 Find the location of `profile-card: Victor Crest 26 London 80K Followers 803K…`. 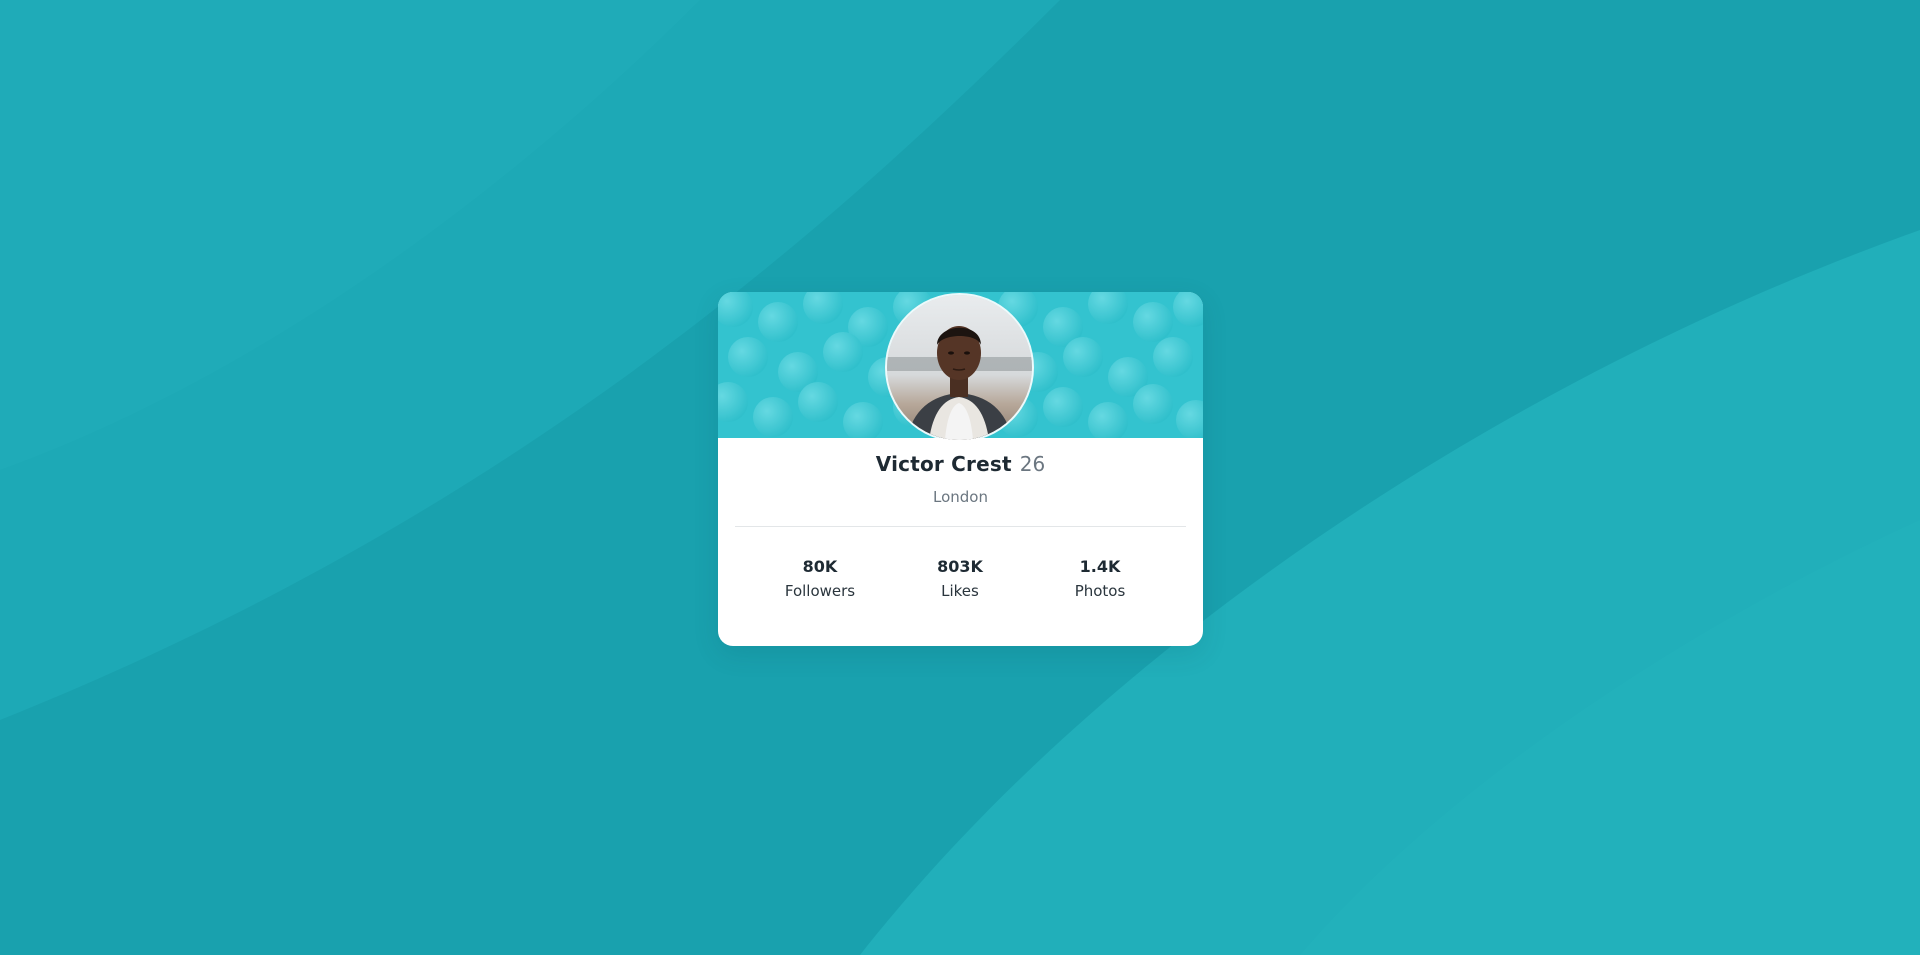

profile-card: Victor Crest 26 London 80K Followers 803K… is located at coordinates (960, 469).